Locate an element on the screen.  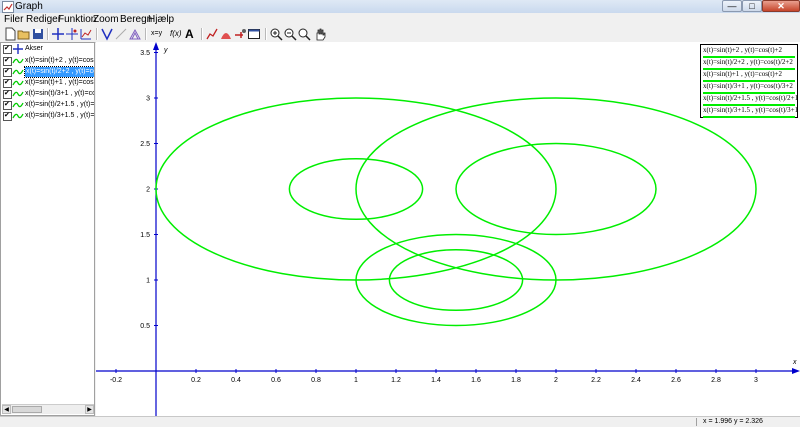
open-folder-icon is located at coordinates (24, 34).